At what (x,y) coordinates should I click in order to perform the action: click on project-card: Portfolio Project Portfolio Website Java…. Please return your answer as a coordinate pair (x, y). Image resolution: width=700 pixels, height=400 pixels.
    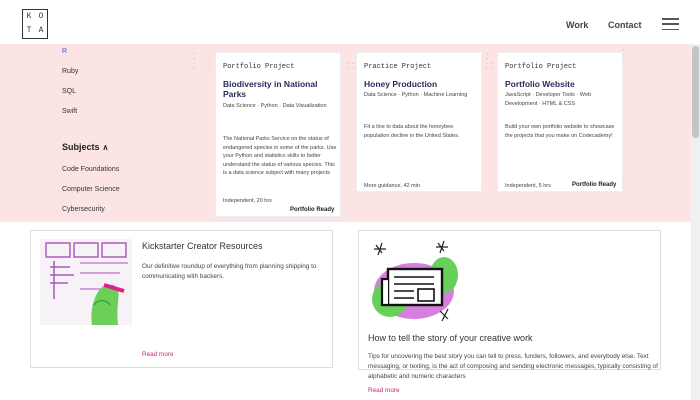
    Looking at the image, I should click on (560, 122).